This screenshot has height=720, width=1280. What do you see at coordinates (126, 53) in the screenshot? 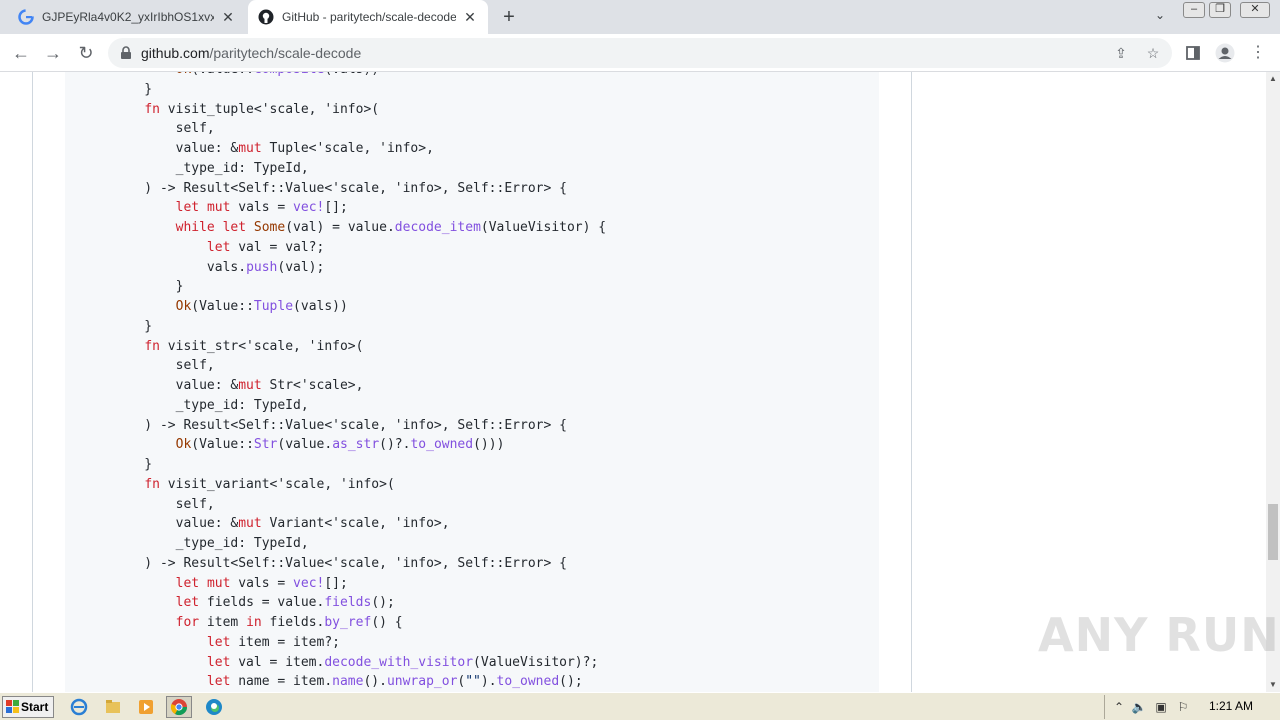
I see `lock-icon` at bounding box center [126, 53].